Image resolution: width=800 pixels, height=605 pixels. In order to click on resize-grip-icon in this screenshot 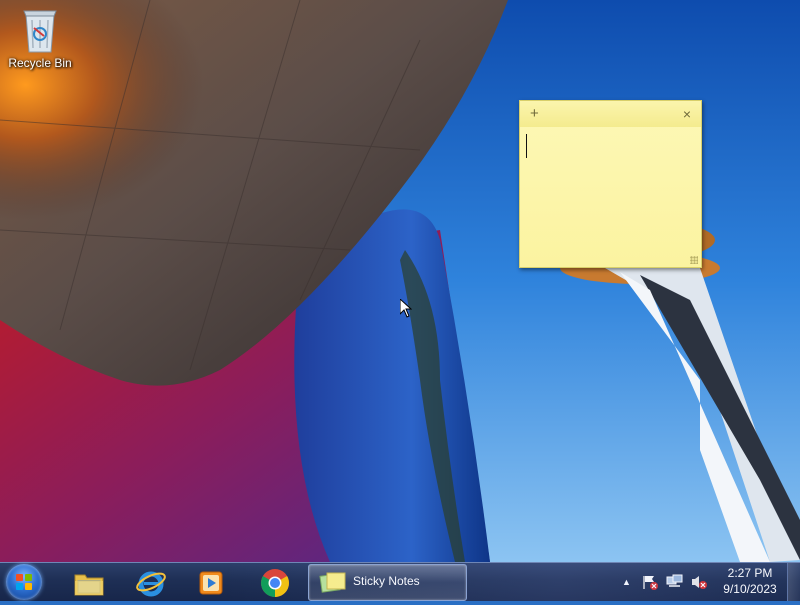, I will do `click(694, 260)`.